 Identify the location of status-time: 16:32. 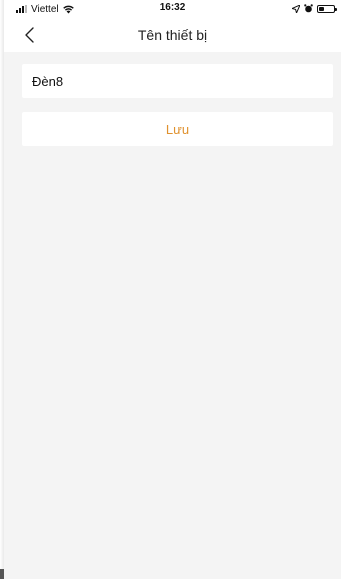
(172, 7).